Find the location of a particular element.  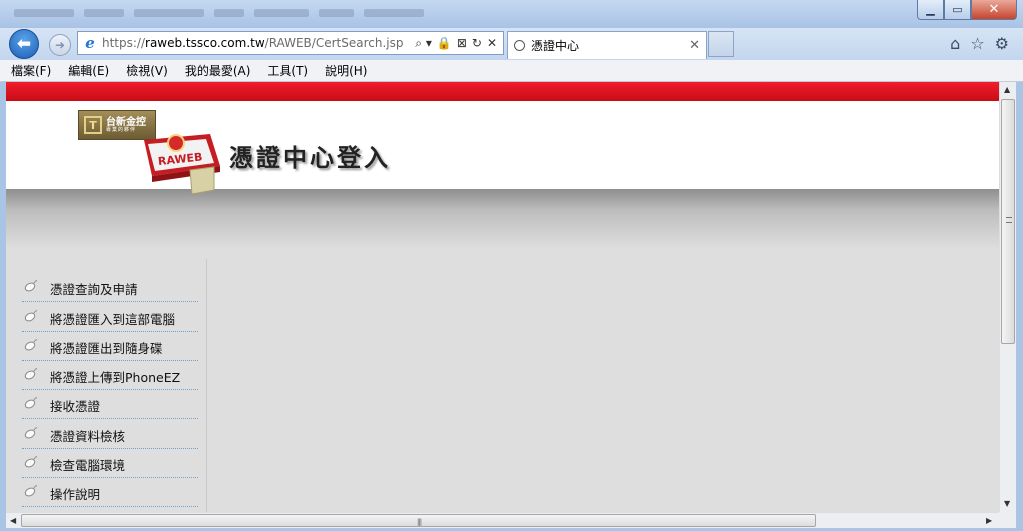

sidebar-item-label: 將憑證匯出到隨身碟 is located at coordinates (106, 348).